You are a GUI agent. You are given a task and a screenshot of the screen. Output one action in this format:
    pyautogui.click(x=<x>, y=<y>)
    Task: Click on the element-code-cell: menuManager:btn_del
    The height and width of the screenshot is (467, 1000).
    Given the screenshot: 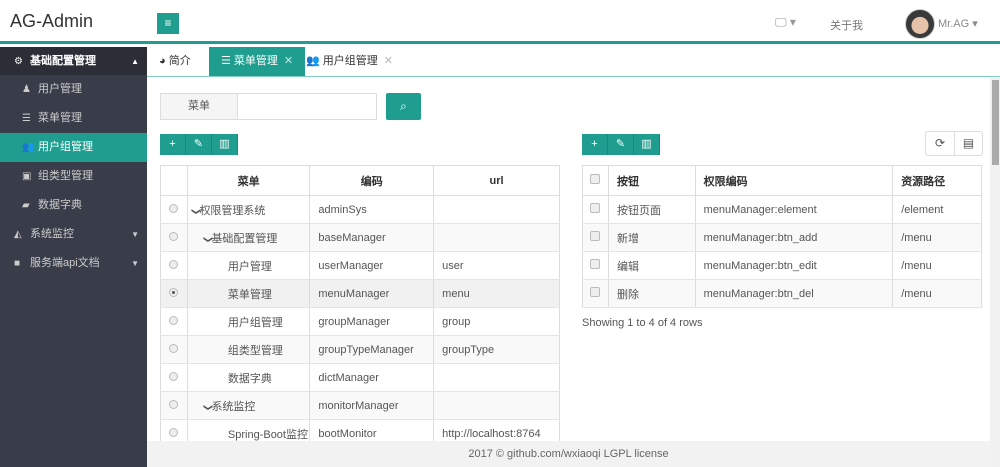 What is the action you would take?
    pyautogui.click(x=793, y=293)
    